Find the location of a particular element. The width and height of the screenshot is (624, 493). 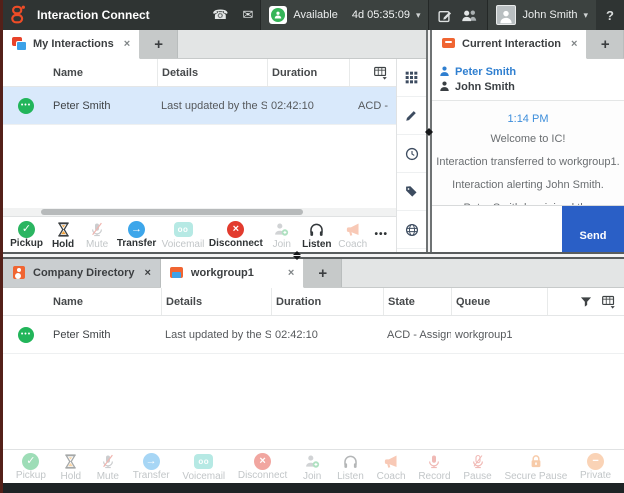

queue-table-header: Name Details Duration State Queue is located at coordinates (313, 302).